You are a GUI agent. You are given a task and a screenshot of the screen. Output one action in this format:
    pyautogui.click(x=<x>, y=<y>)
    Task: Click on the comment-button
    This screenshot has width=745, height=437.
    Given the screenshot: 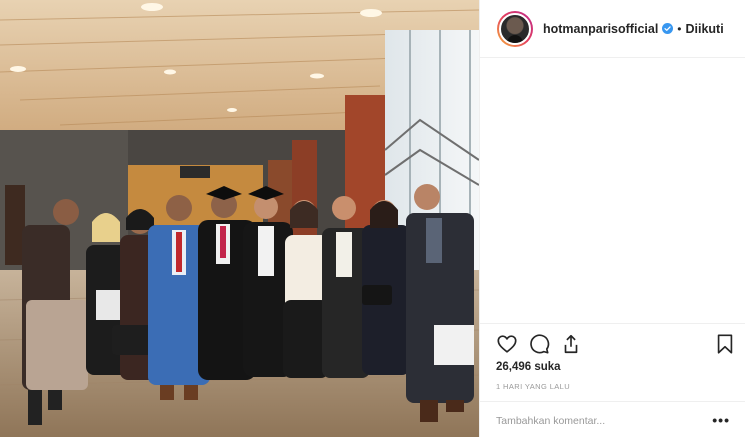 What is the action you would take?
    pyautogui.click(x=539, y=344)
    